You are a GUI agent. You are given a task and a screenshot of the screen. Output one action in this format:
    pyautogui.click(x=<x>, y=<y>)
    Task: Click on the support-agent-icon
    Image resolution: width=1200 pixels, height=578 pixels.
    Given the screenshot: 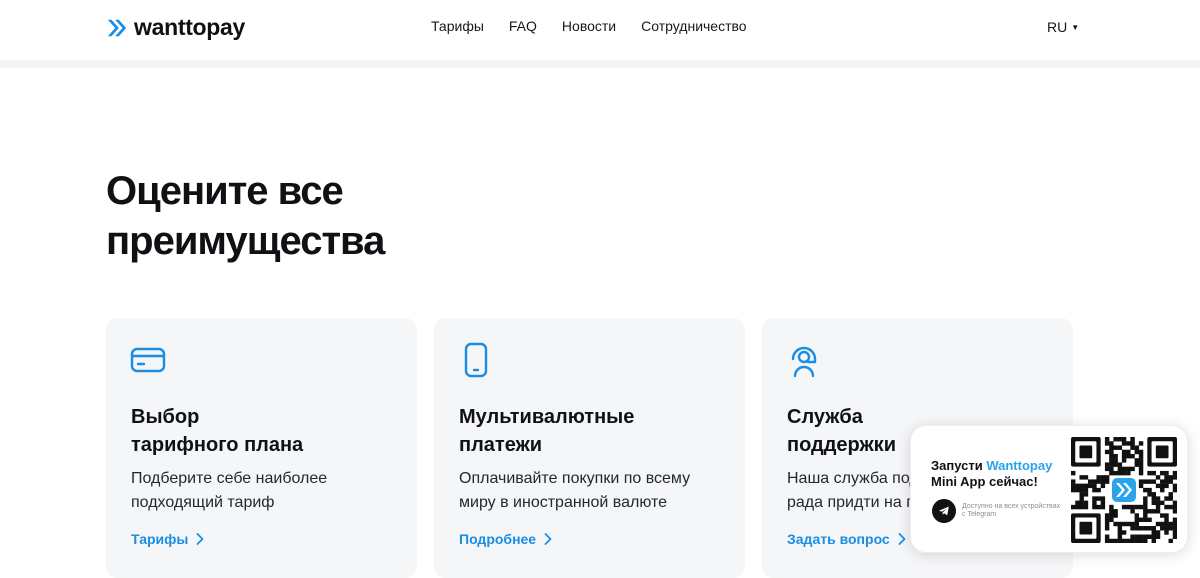 What is the action you would take?
    pyautogui.click(x=804, y=362)
    